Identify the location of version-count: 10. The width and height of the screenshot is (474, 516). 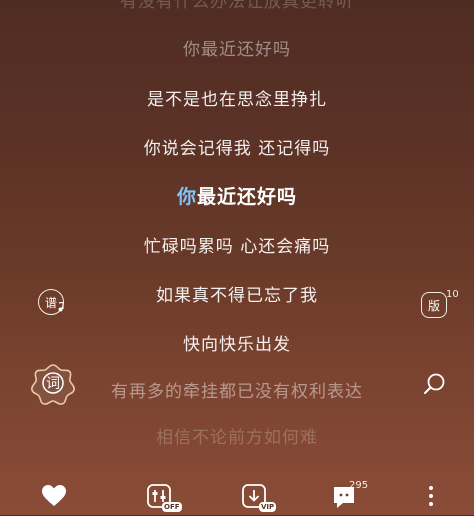
(452, 294).